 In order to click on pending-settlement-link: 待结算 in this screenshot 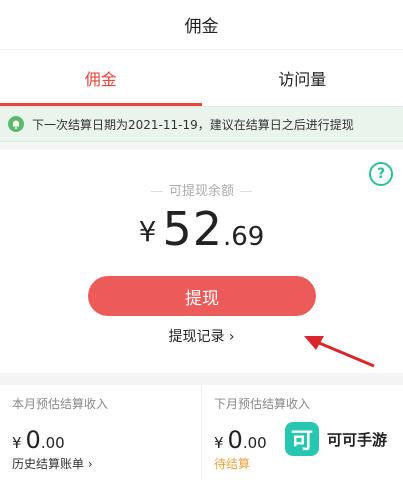, I will do `click(232, 463)`.